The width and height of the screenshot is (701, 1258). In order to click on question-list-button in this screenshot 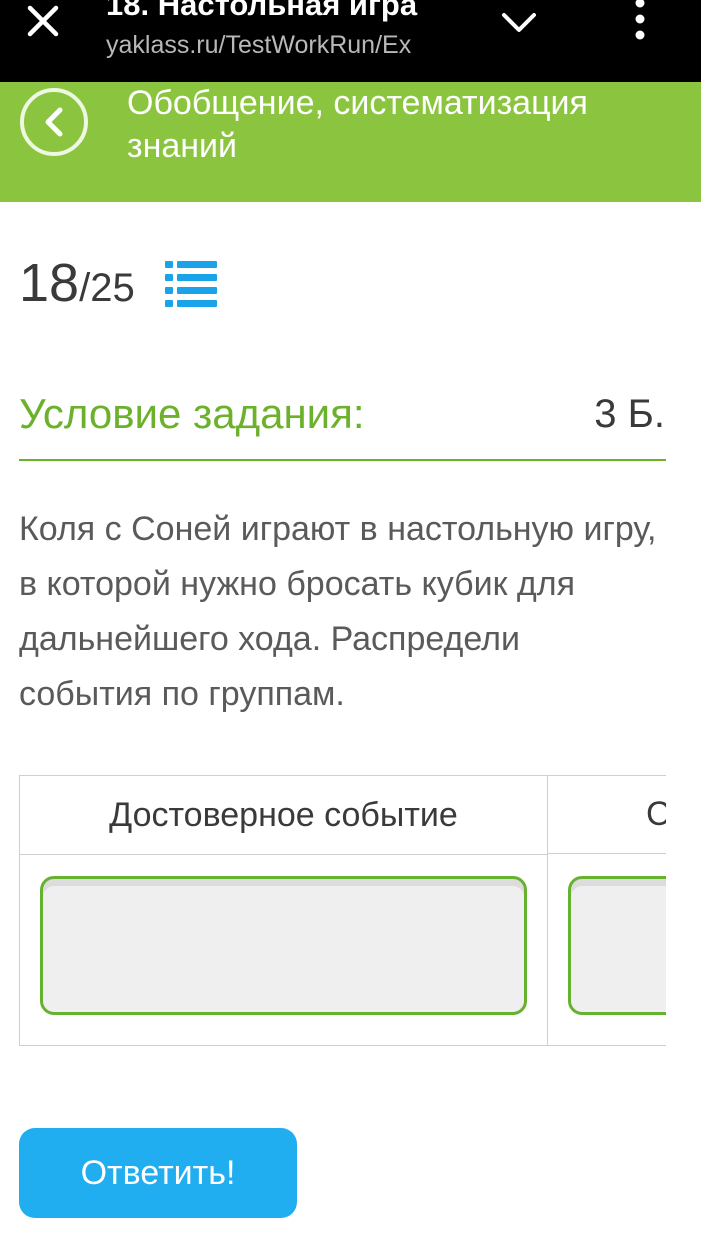, I will do `click(191, 283)`.